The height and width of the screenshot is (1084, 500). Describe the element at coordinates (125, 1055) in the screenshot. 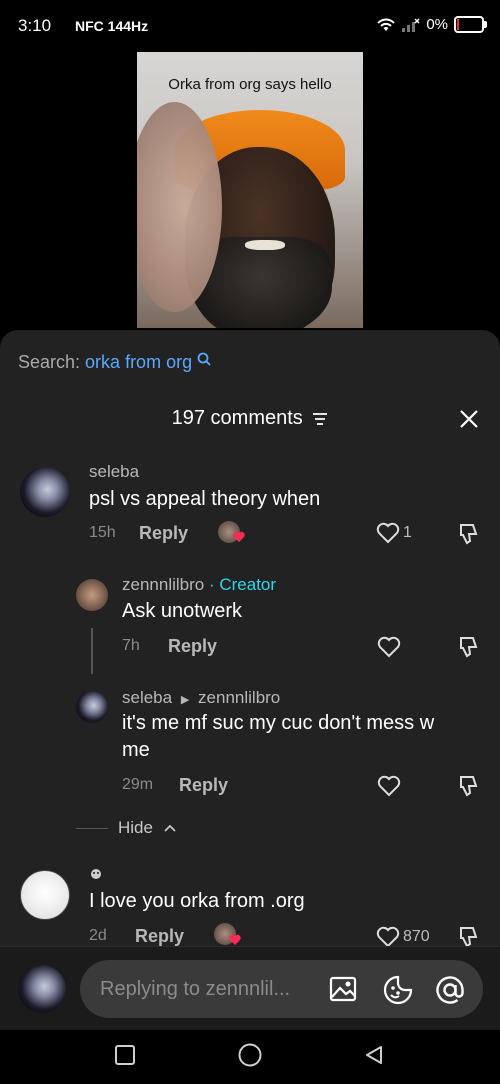

I see `home-square-icon` at that location.